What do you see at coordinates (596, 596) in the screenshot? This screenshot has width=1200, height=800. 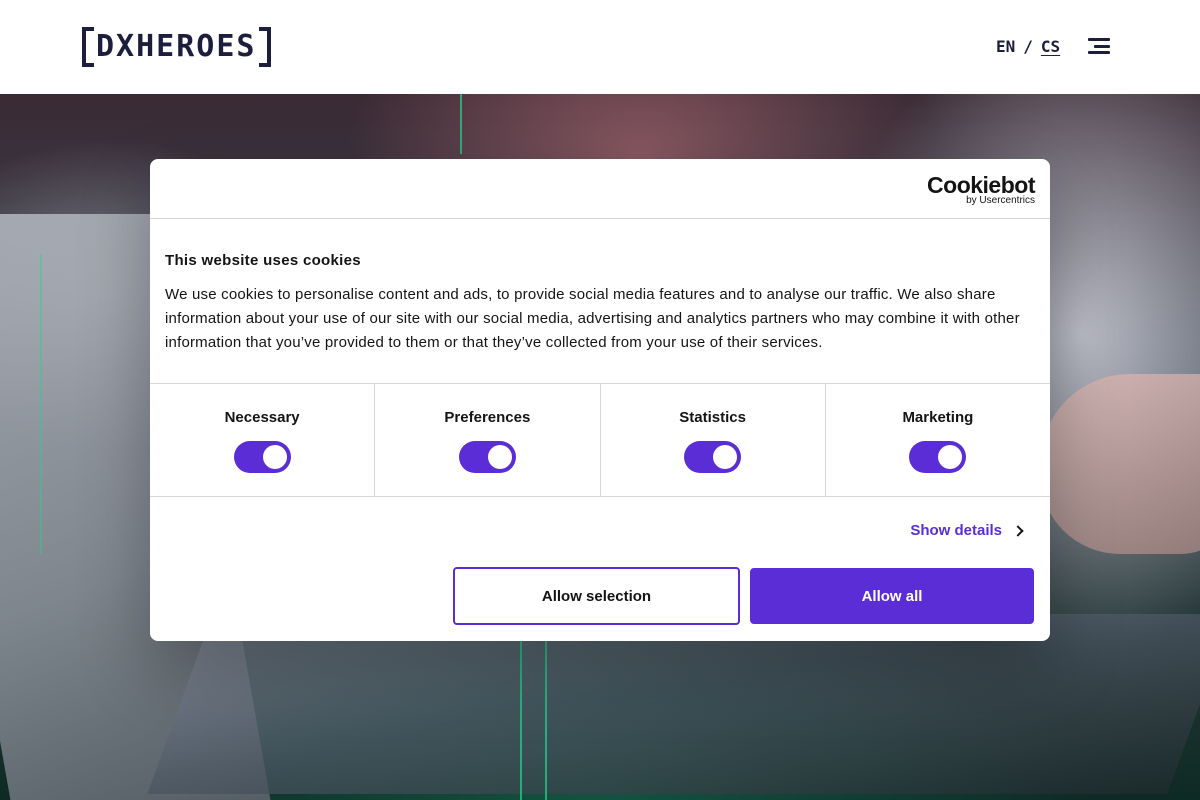 I see `allow-selection-button: Allow selection` at bounding box center [596, 596].